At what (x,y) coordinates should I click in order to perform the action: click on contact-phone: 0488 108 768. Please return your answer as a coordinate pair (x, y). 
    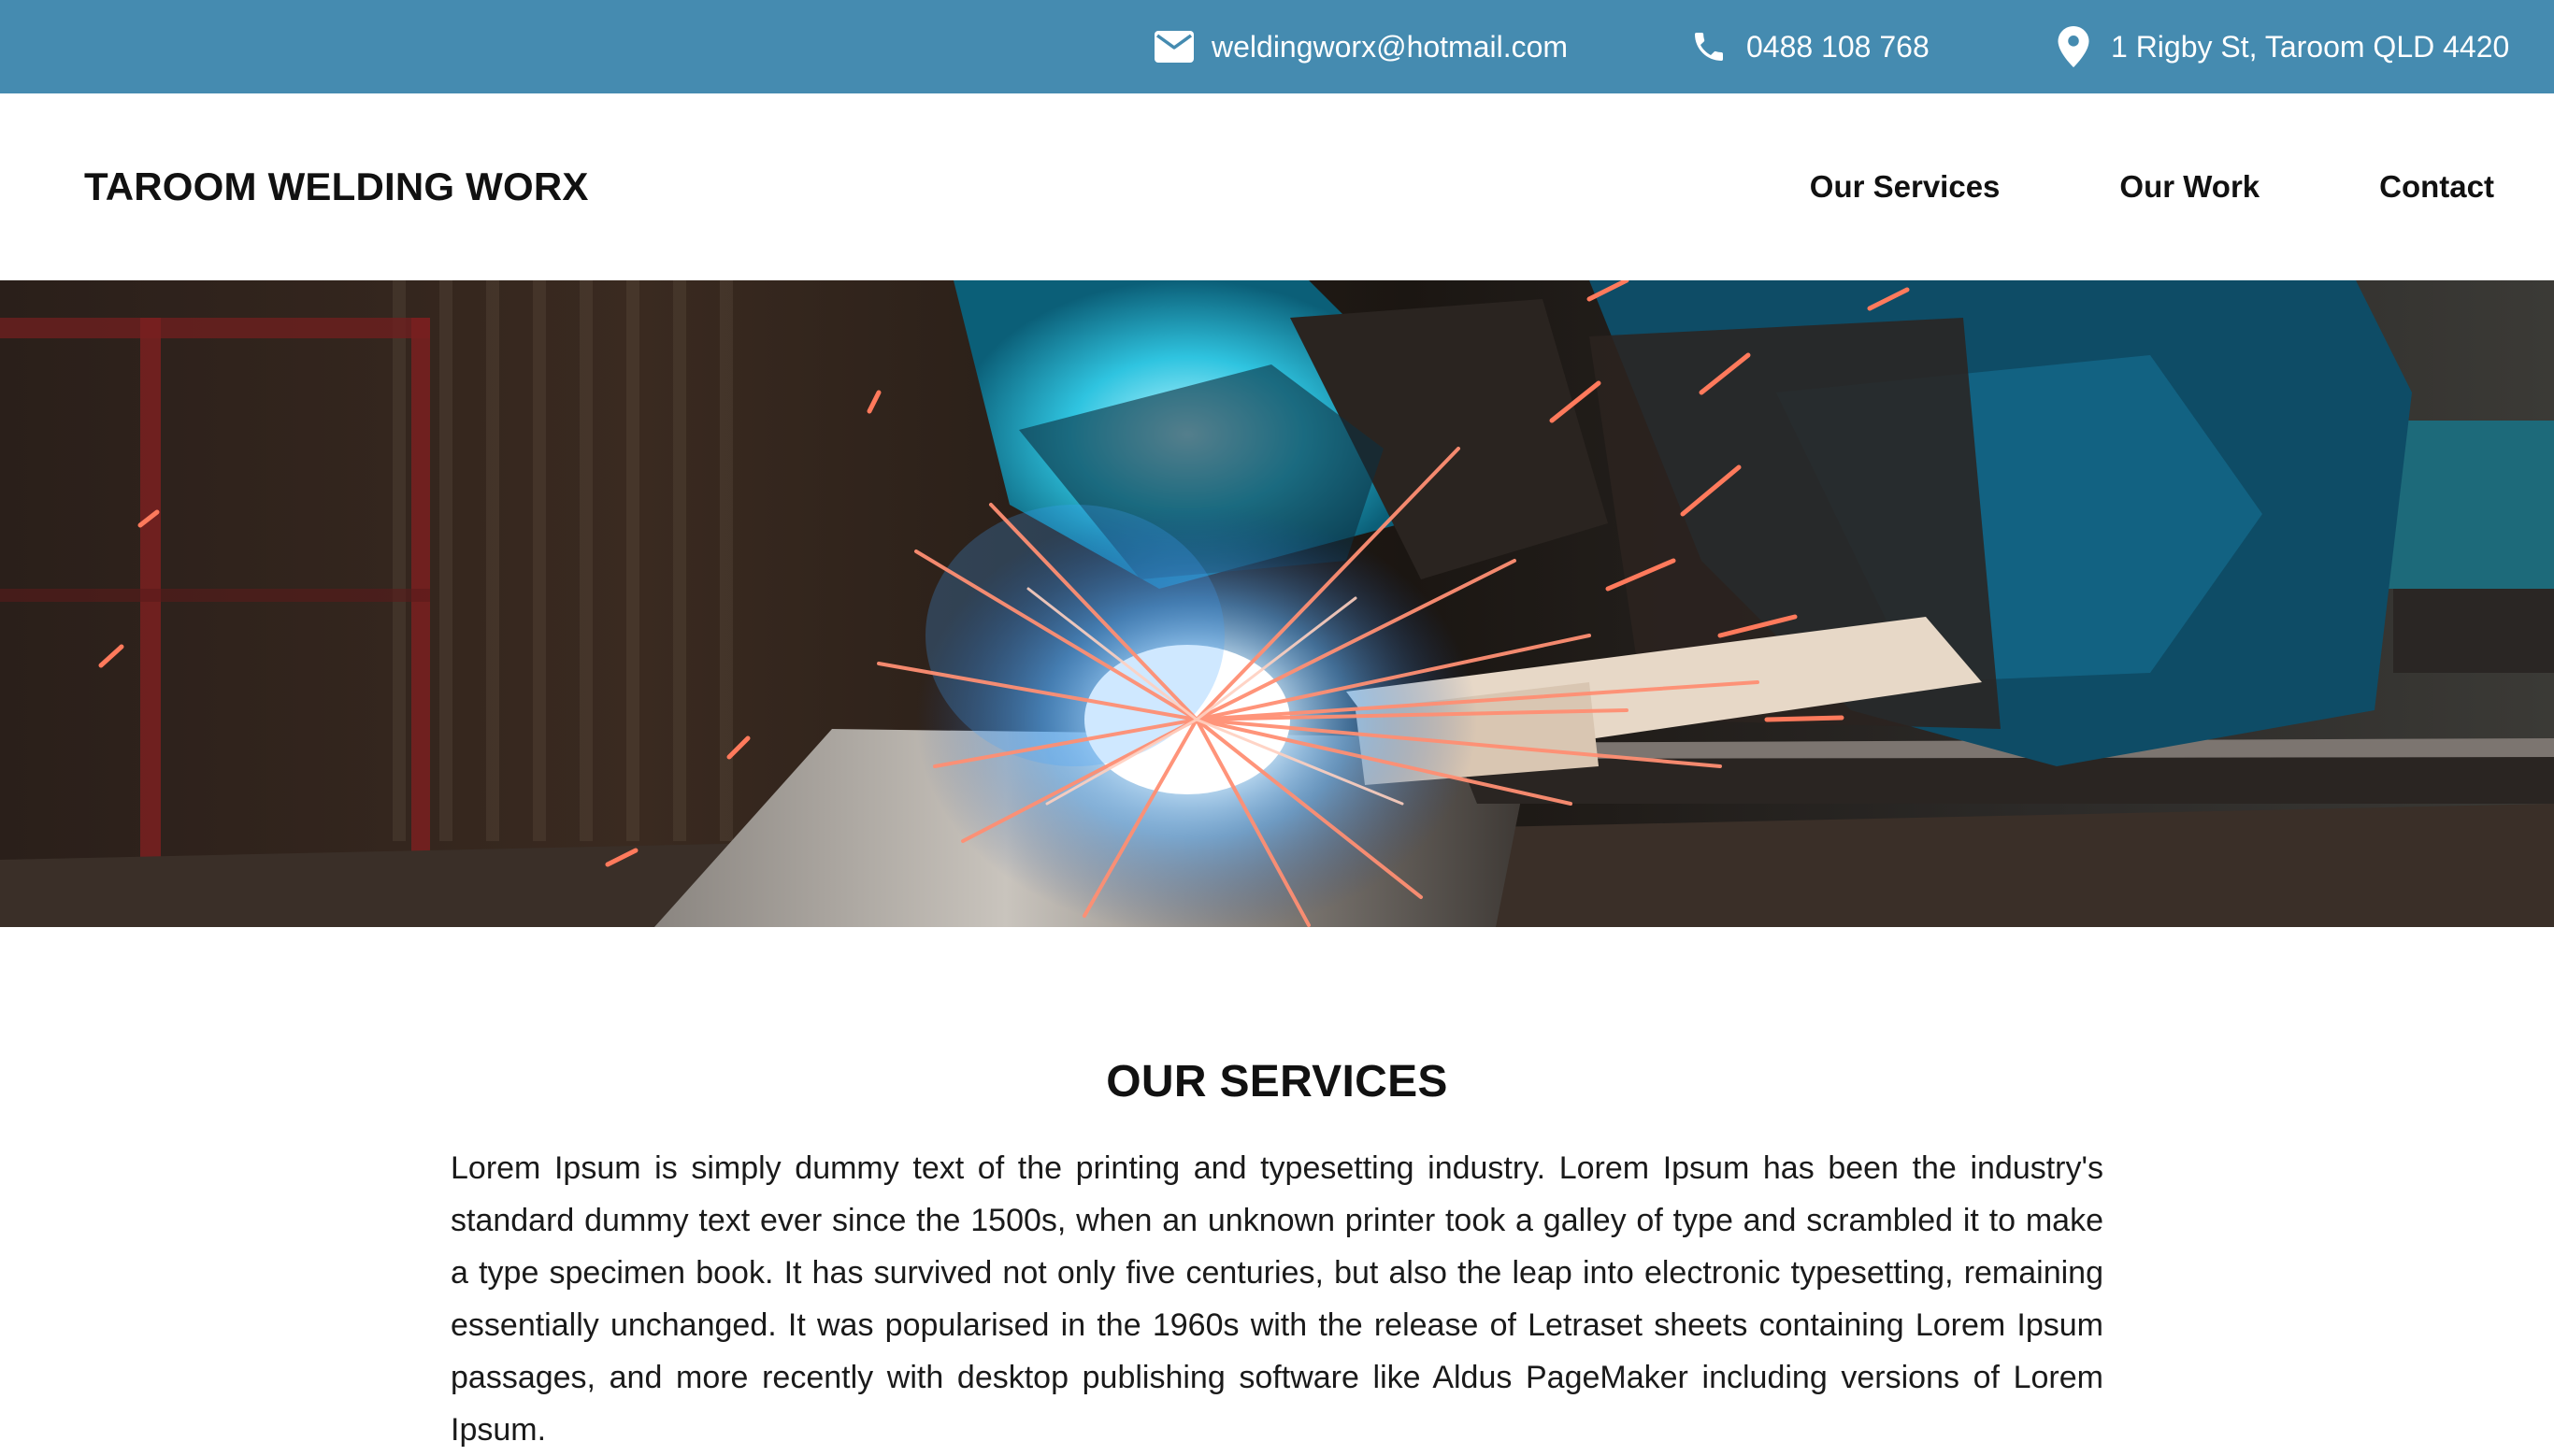
    Looking at the image, I should click on (1809, 46).